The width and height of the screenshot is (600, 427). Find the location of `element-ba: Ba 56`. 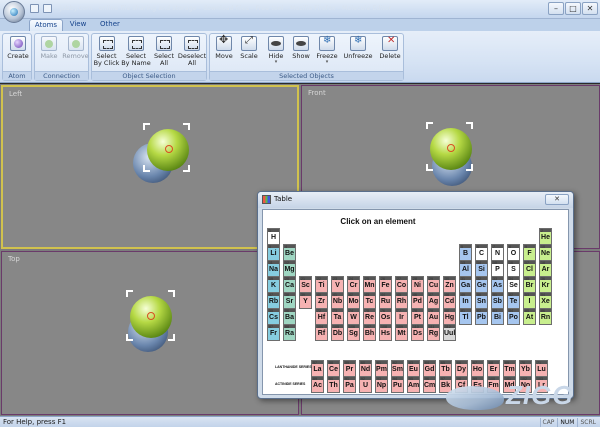

element-ba: Ba 56 is located at coordinates (289, 316).